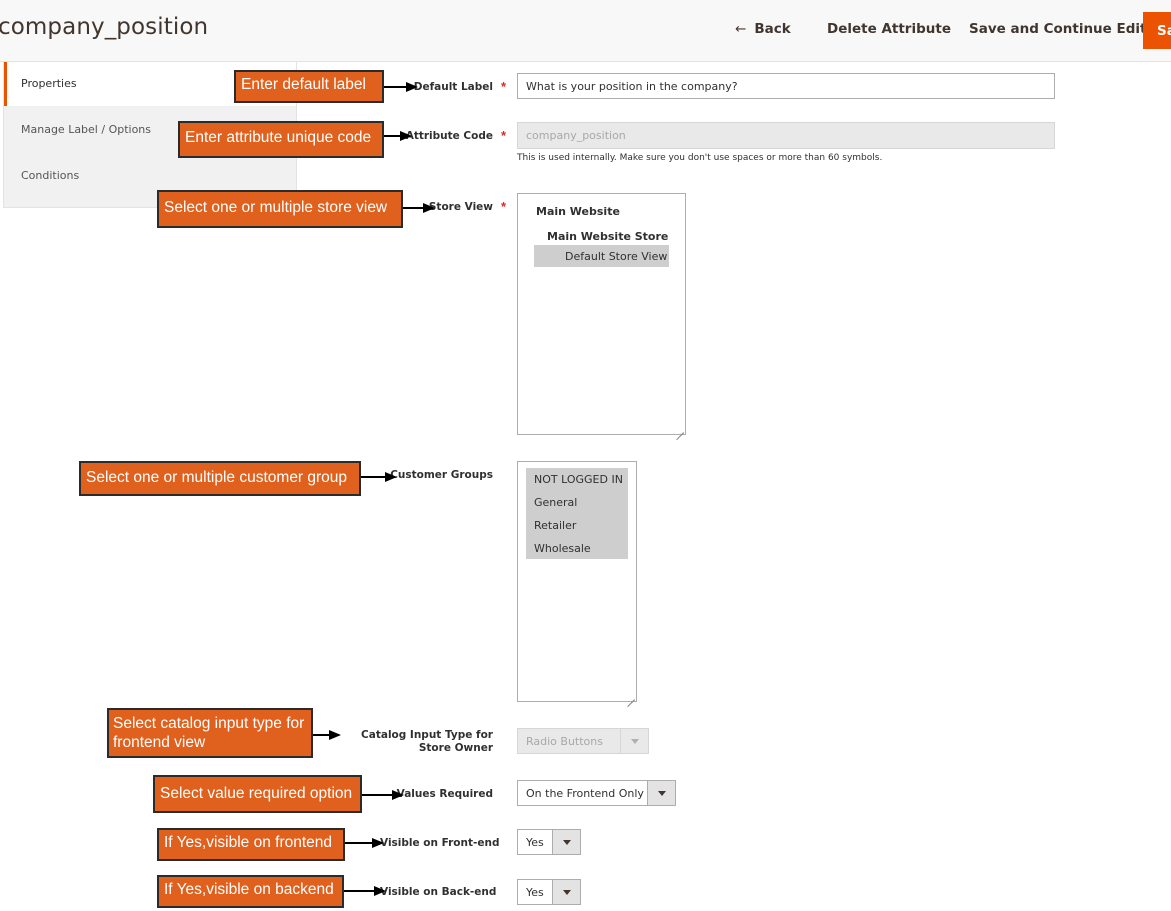 The width and height of the screenshot is (1171, 911). What do you see at coordinates (889, 29) in the screenshot?
I see `delete-attribute-button: Delete Attribute` at bounding box center [889, 29].